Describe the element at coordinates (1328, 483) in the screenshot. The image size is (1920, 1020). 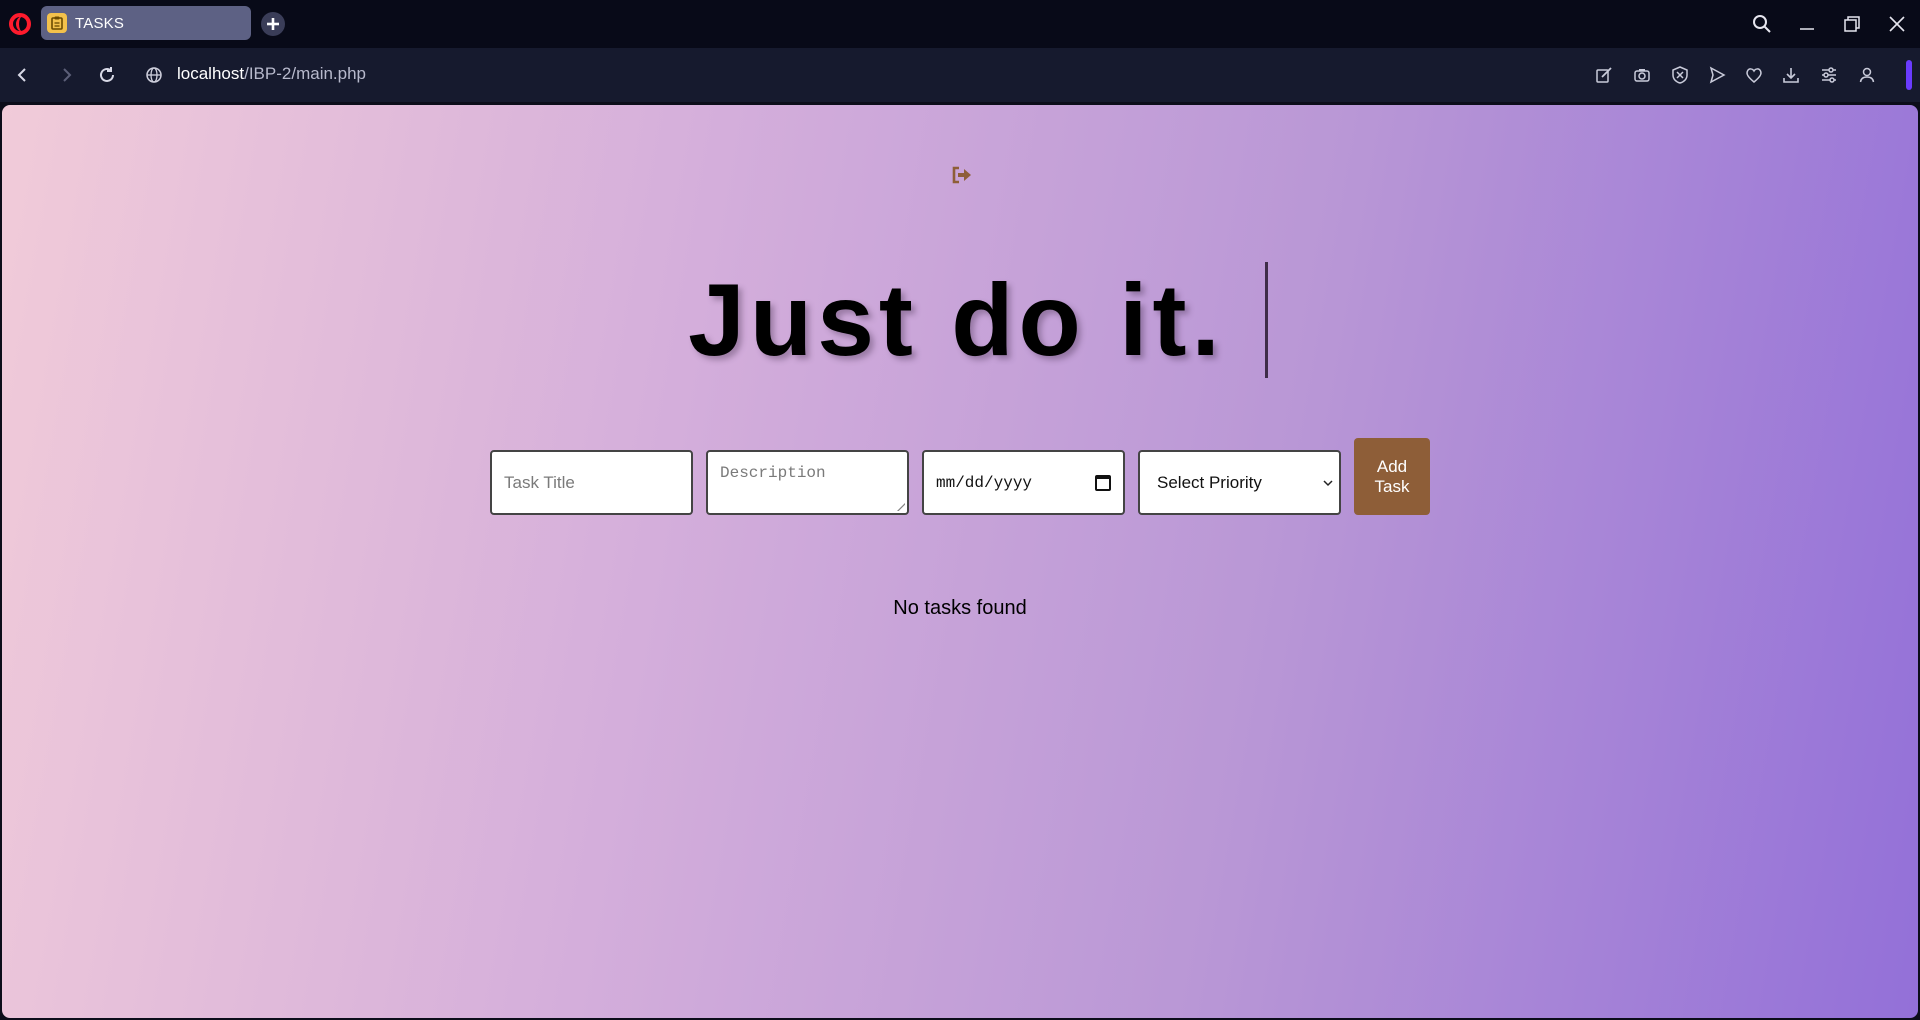
I see `chevron-down-icon` at that location.